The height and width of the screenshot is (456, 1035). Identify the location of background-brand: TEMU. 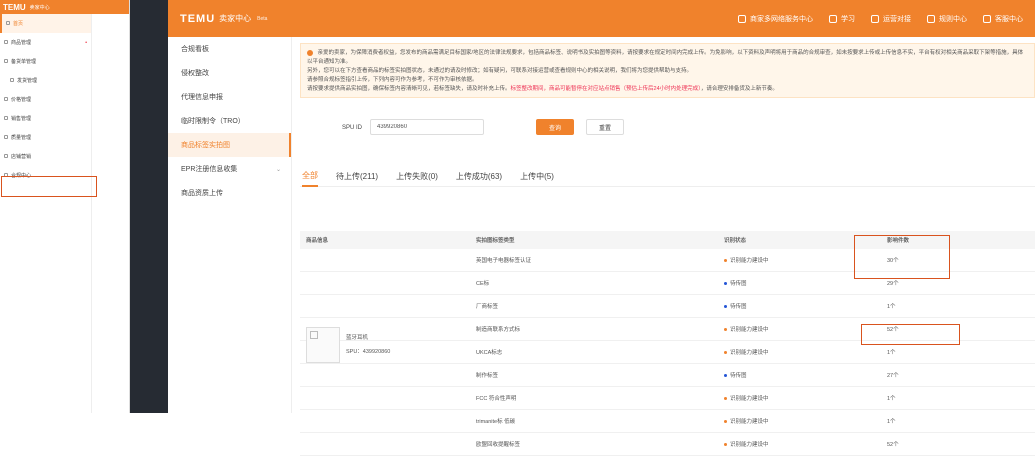
(14, 7).